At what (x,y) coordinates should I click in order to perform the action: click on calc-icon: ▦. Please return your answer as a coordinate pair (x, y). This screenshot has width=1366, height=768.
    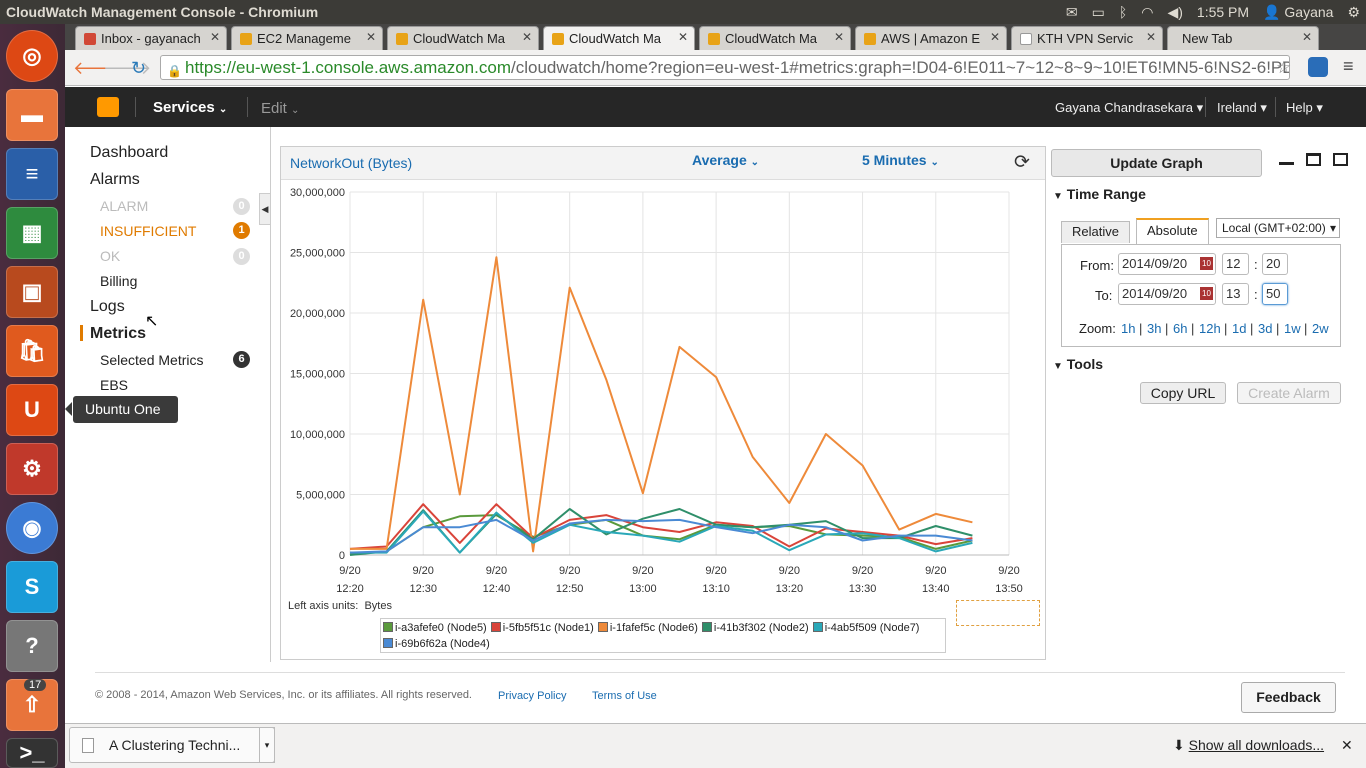
    Looking at the image, I should click on (32, 233).